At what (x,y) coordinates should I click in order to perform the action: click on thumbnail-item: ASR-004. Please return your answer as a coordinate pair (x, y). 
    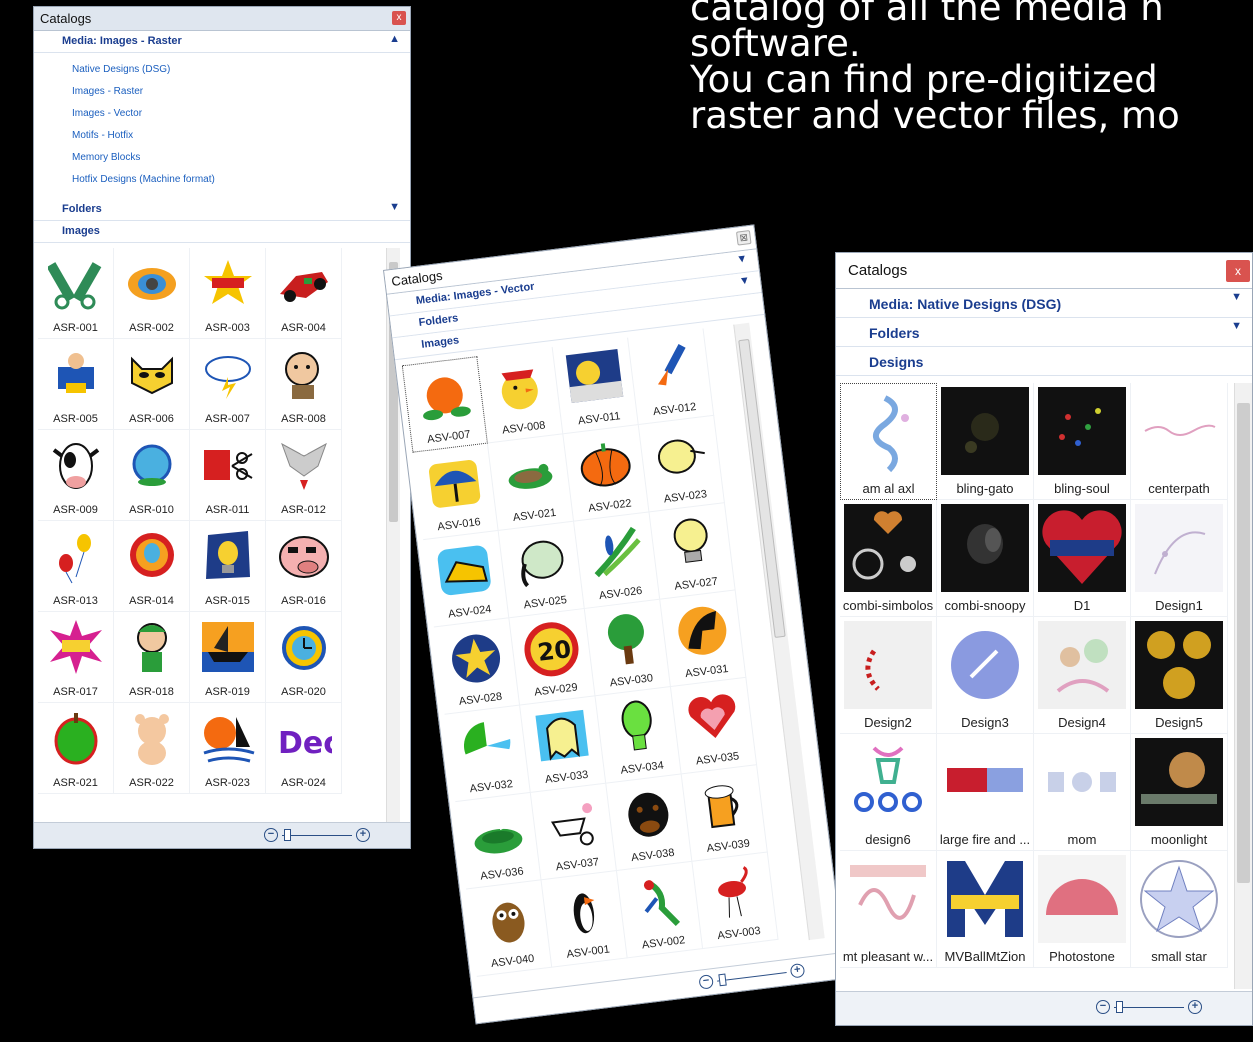
    Looking at the image, I should click on (304, 293).